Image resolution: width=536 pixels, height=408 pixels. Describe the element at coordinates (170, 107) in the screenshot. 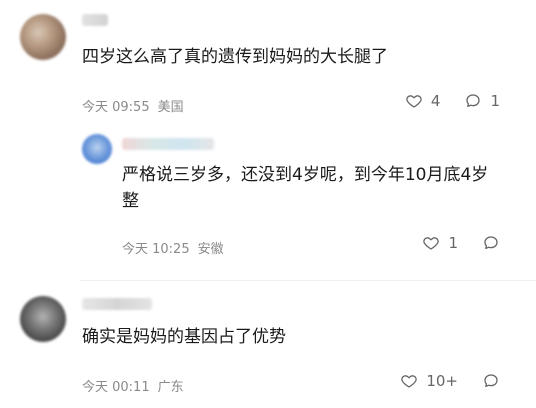

I see `comment-location: 美国` at that location.